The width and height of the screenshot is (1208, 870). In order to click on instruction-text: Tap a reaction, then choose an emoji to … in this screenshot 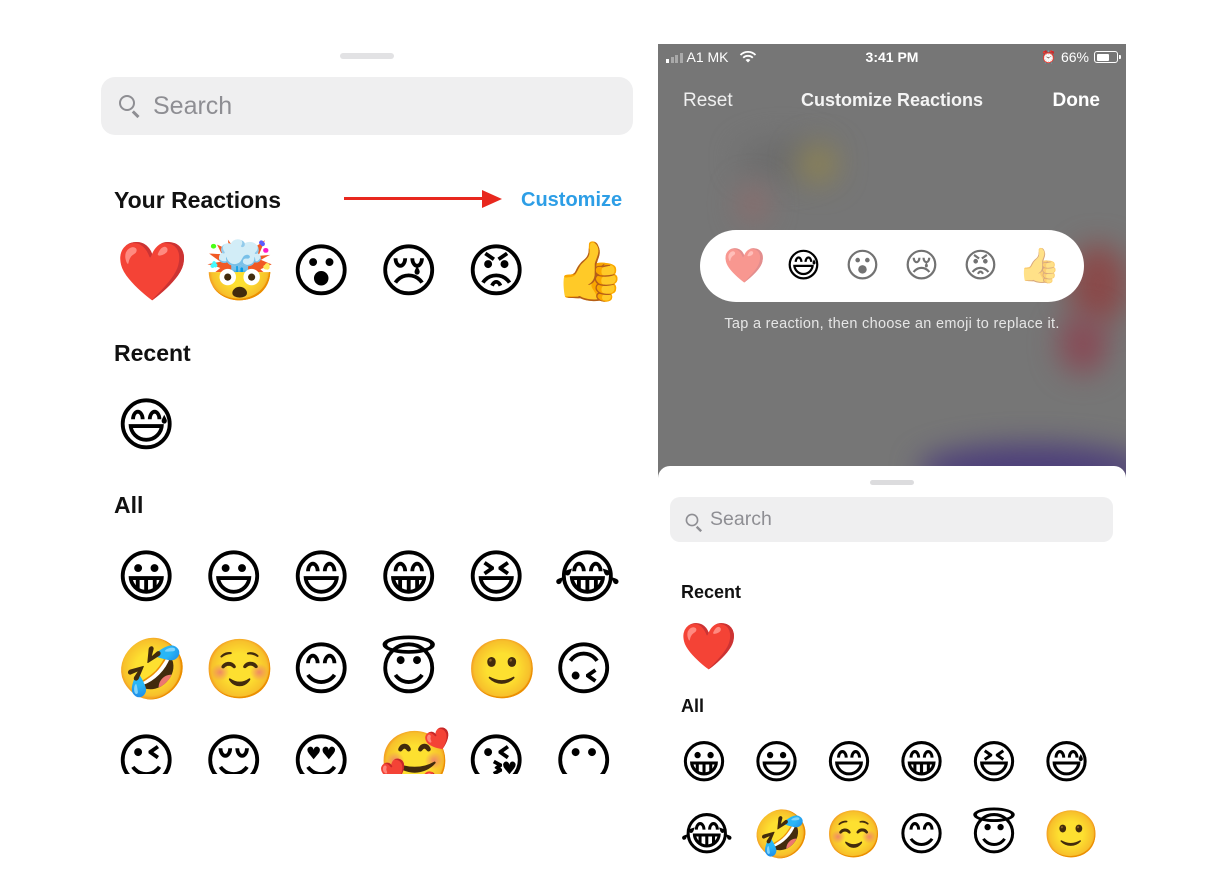, I will do `click(892, 324)`.